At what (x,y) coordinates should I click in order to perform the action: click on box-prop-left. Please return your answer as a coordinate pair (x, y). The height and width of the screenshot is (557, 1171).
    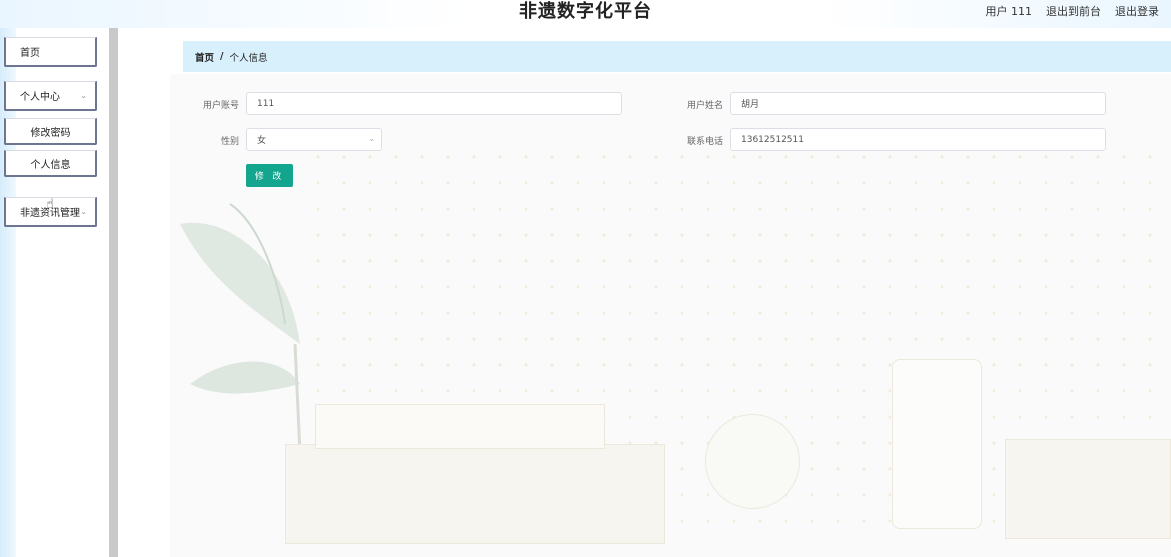
    Looking at the image, I should click on (475, 494).